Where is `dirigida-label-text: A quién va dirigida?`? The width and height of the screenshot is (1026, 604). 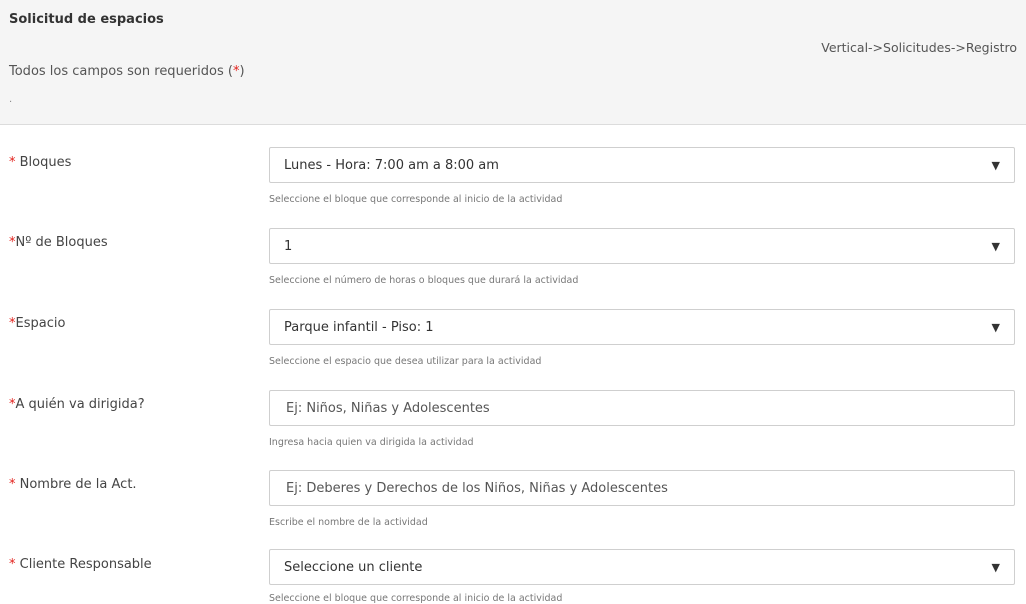
dirigida-label-text: A quién va dirigida? is located at coordinates (80, 404).